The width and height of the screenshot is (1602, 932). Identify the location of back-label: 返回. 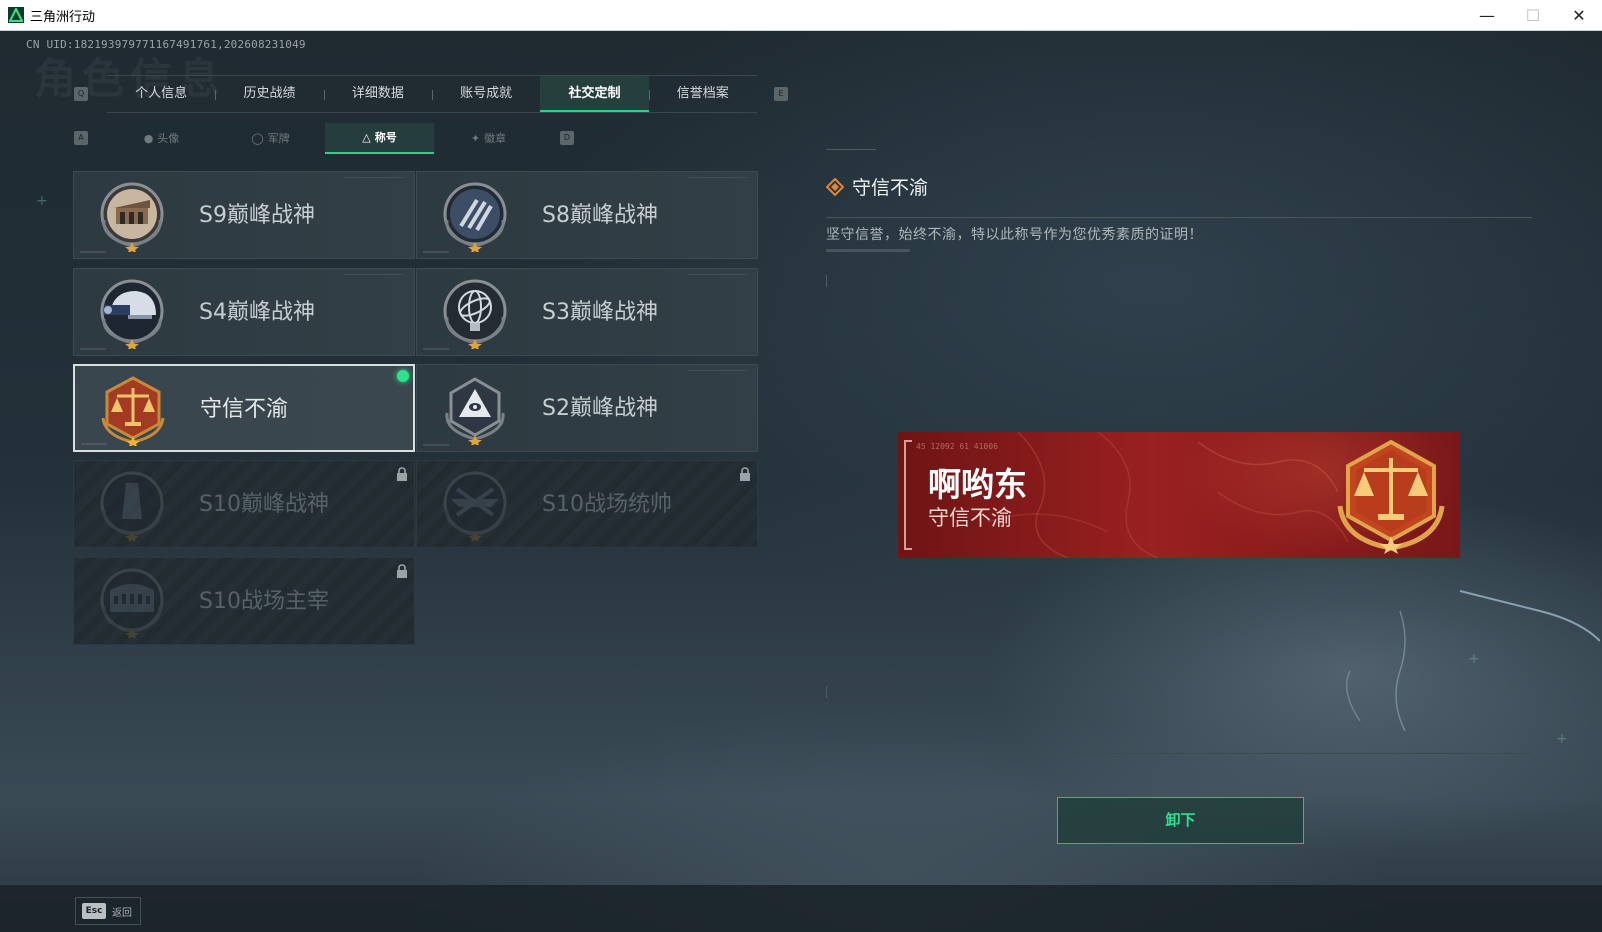
(122, 913).